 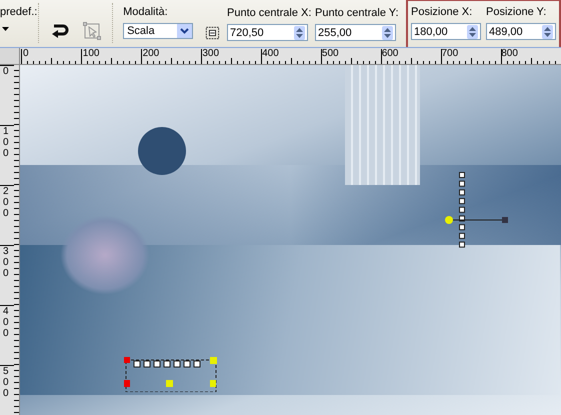 I want to click on mode-dropdown: Scala, so click(x=158, y=31).